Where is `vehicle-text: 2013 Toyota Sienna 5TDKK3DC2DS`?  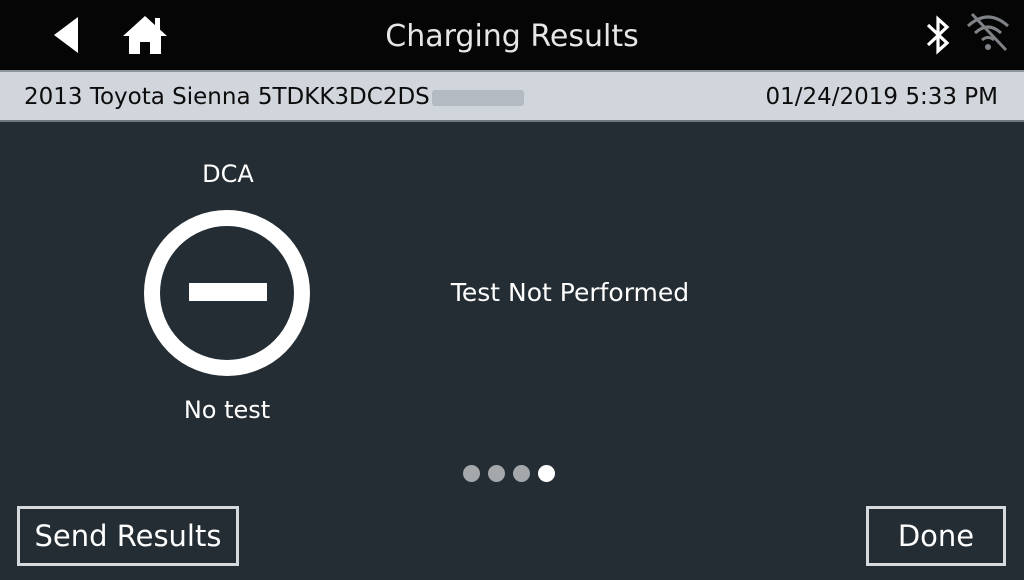
vehicle-text: 2013 Toyota Sienna 5TDKK3DC2DS is located at coordinates (227, 97).